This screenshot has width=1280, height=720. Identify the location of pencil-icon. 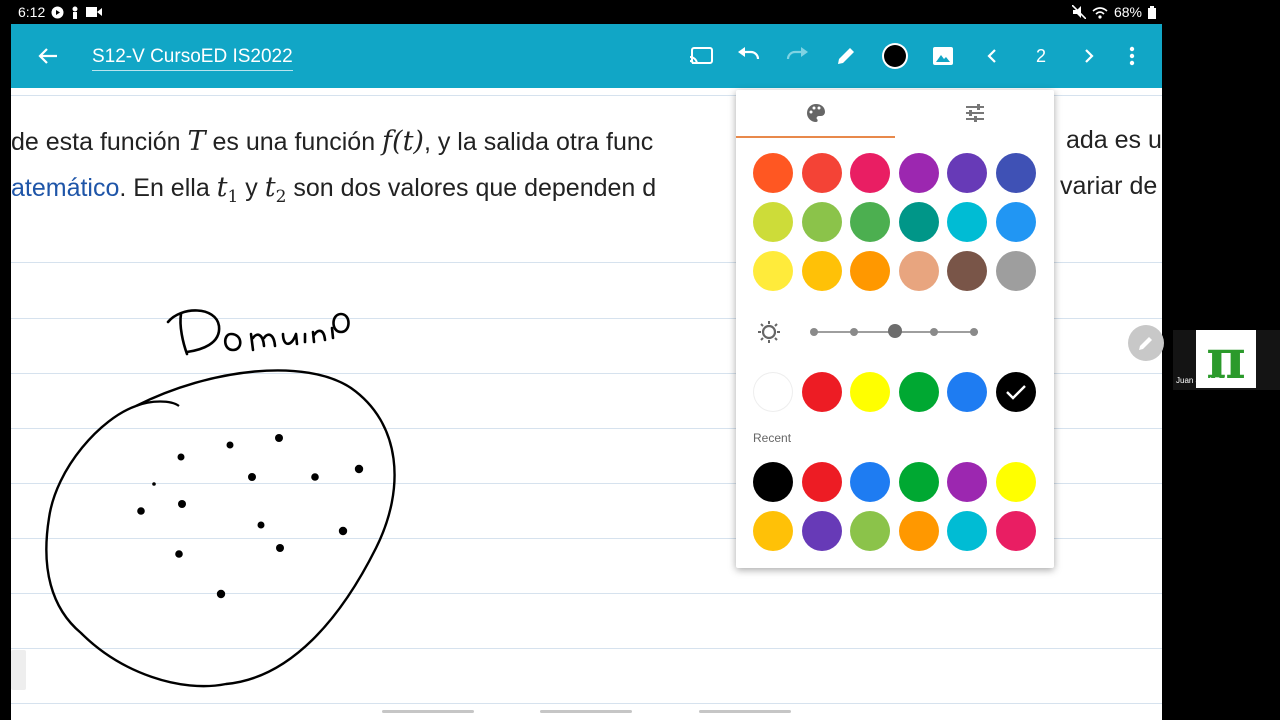
(1145, 343).